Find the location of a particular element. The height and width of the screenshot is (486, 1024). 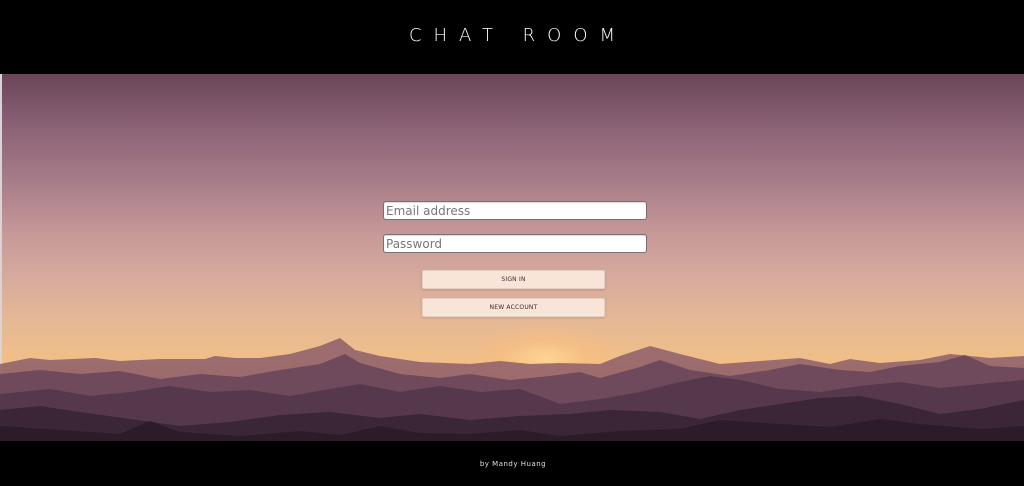

new-account-button: NEW ACCOUNT is located at coordinates (513, 307).